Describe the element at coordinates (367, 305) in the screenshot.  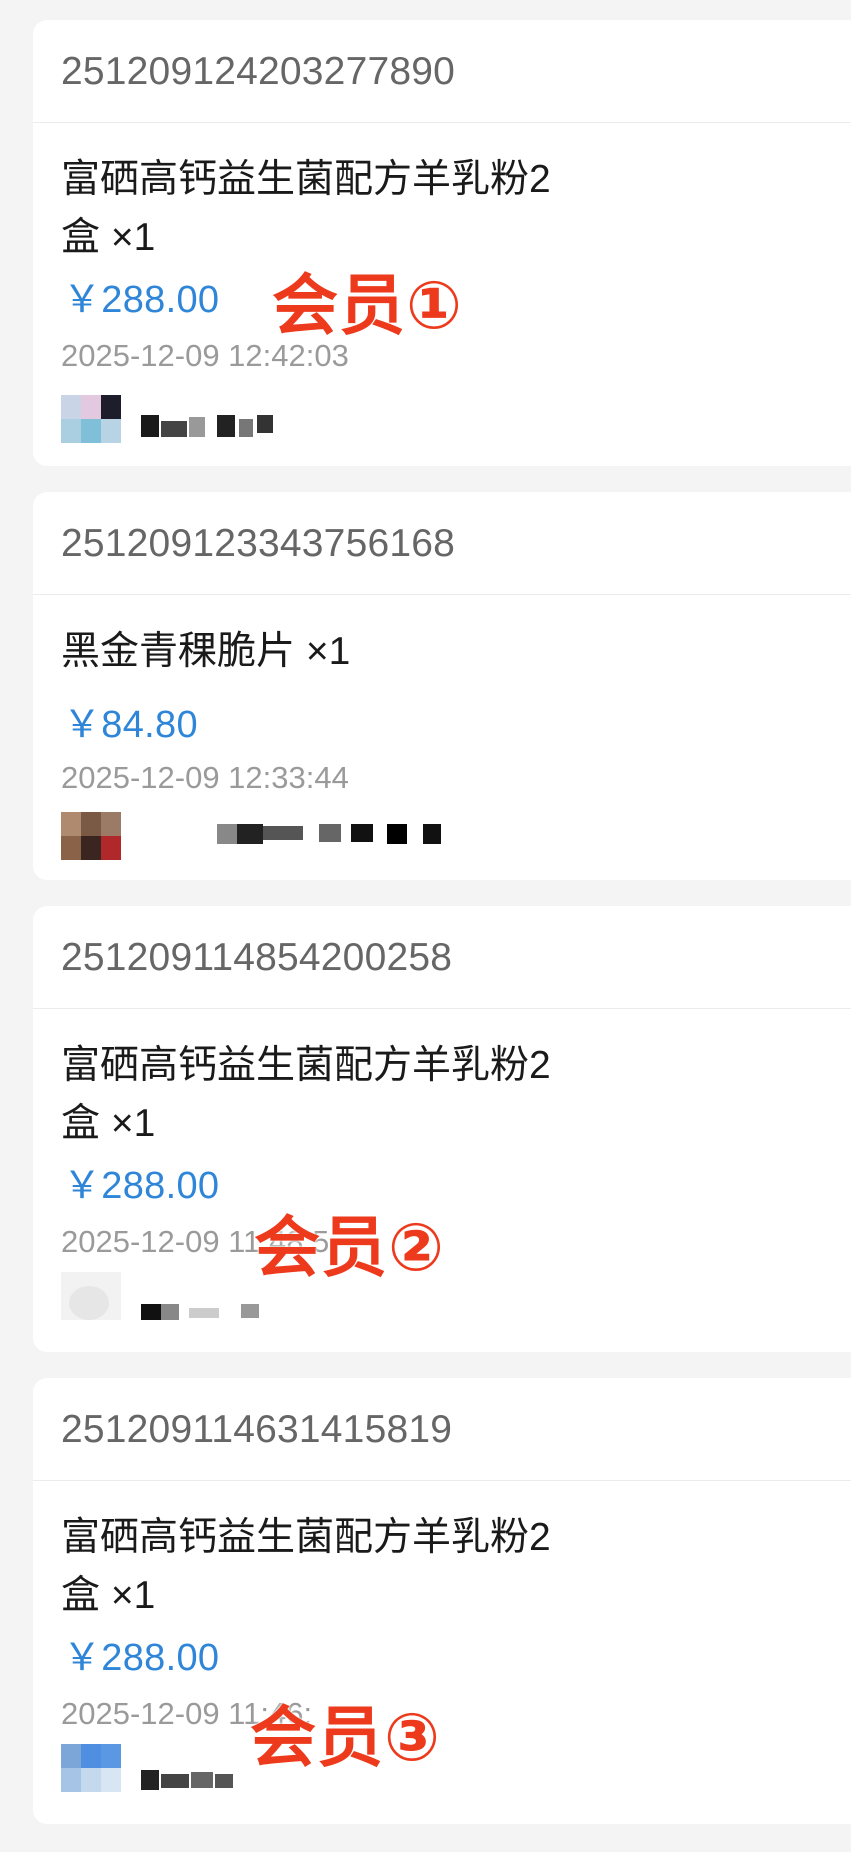
I see `member-tag: 会员①` at that location.